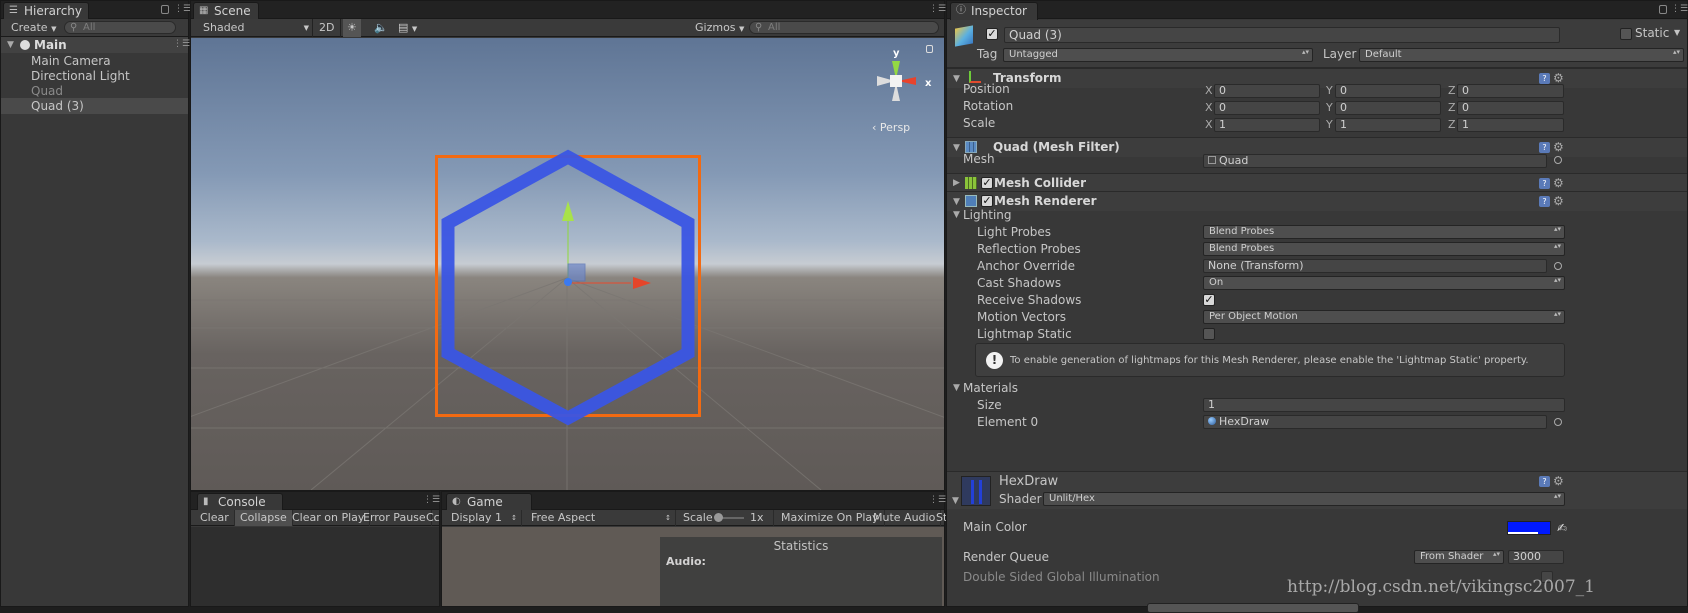 The image size is (1688, 613). What do you see at coordinates (693, 566) in the screenshot?
I see `game-view: Statistics Audio:` at bounding box center [693, 566].